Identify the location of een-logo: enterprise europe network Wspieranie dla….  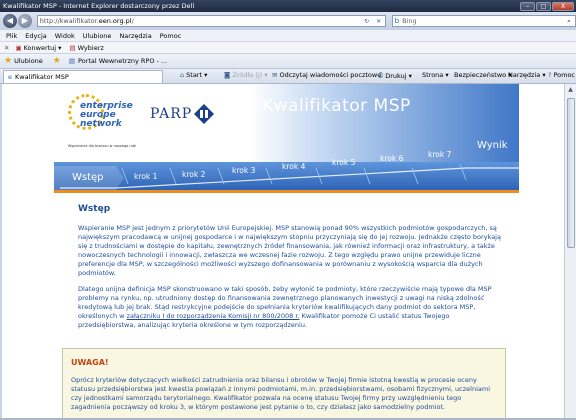
(108, 124).